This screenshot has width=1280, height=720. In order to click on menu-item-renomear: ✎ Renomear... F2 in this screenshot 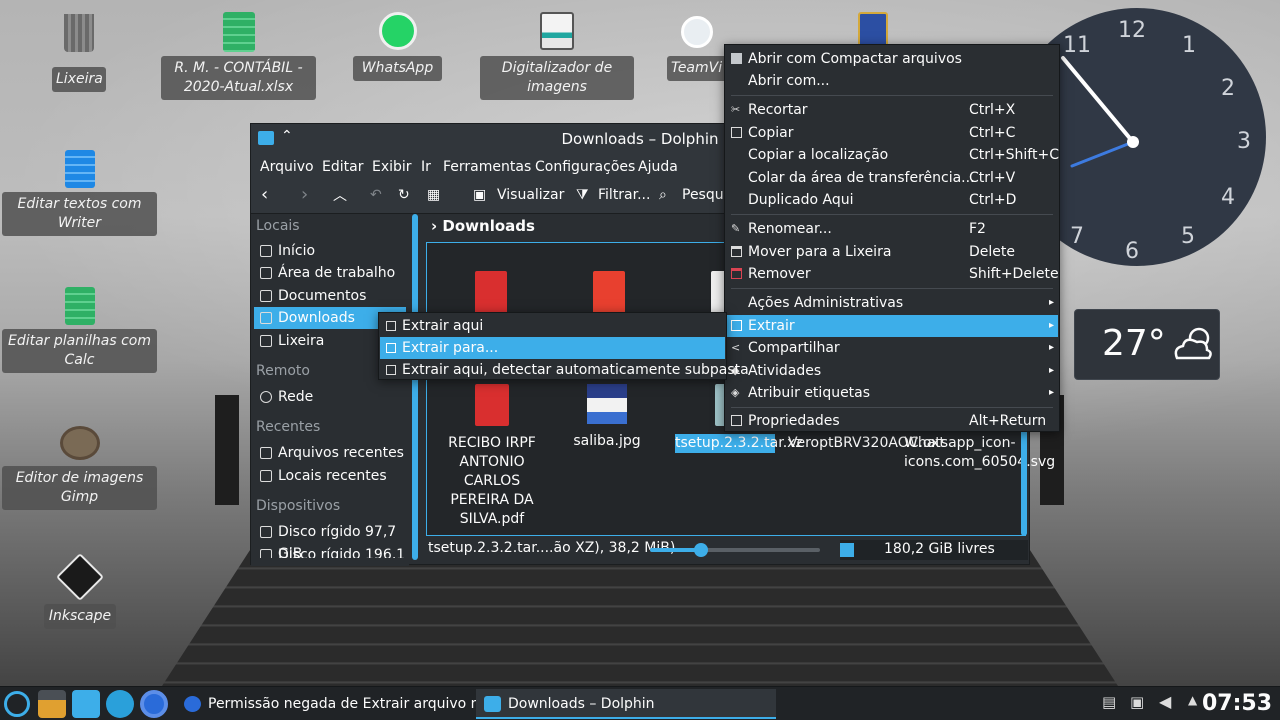, I will do `click(892, 229)`.